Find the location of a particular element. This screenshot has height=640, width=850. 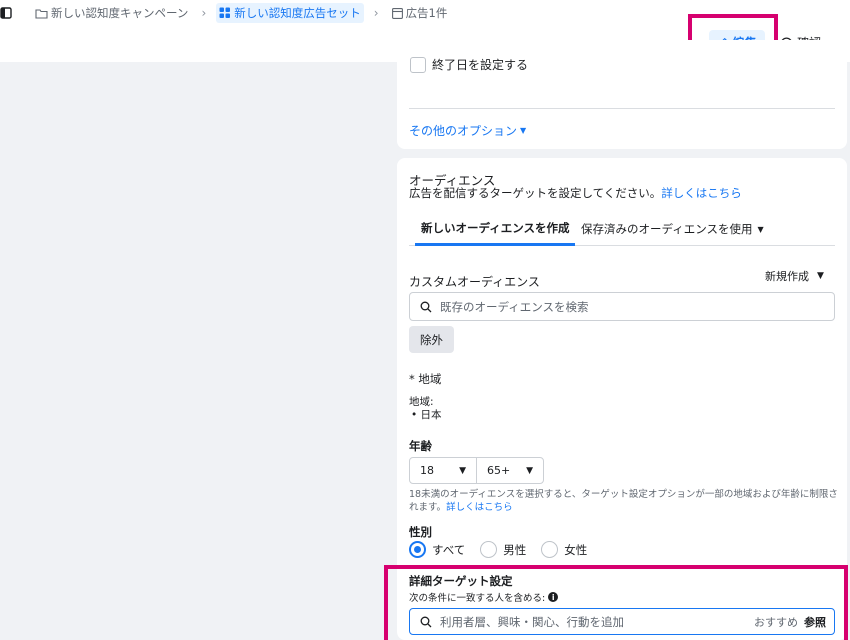

breadcrumb-campaign: 新しい認知度キャンペーン is located at coordinates (111, 13).